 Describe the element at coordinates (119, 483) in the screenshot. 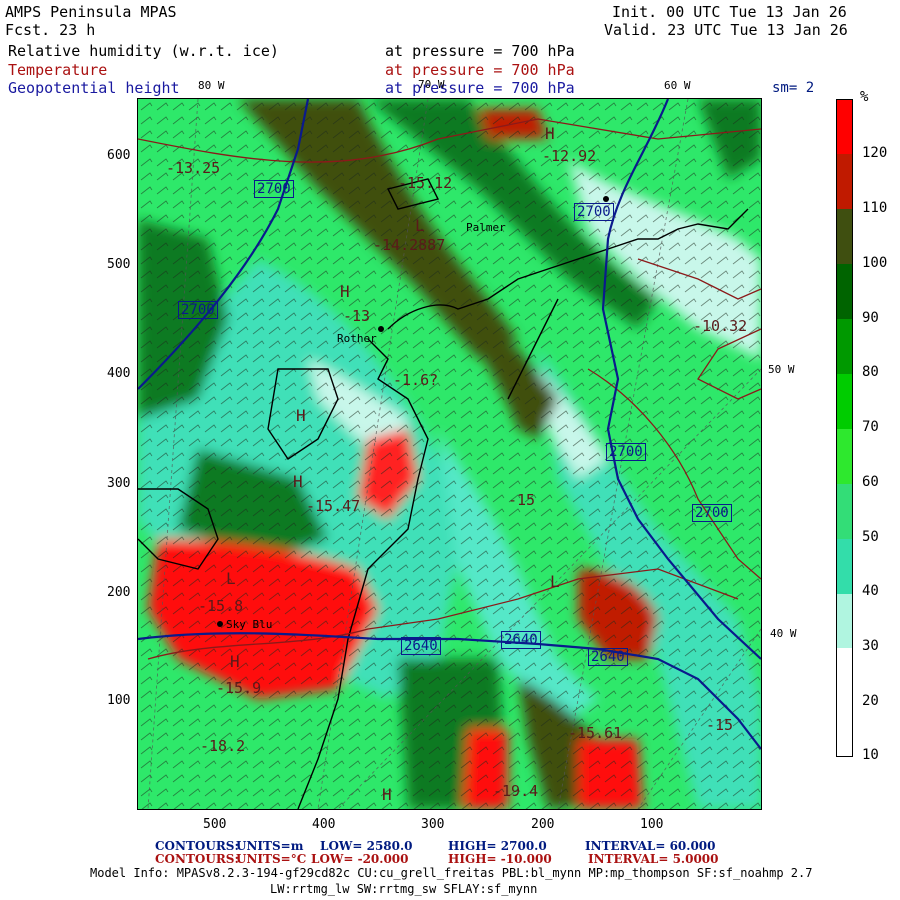

I see `y-tick-label: 300` at that location.